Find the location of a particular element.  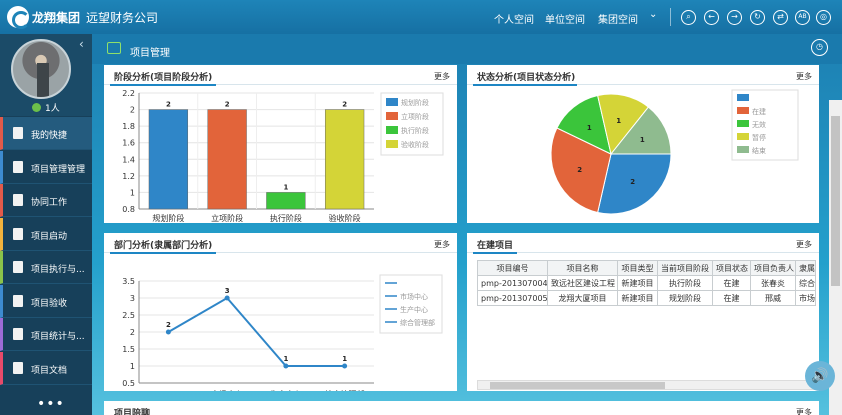

column-header: 项目编号 is located at coordinates (512, 268).